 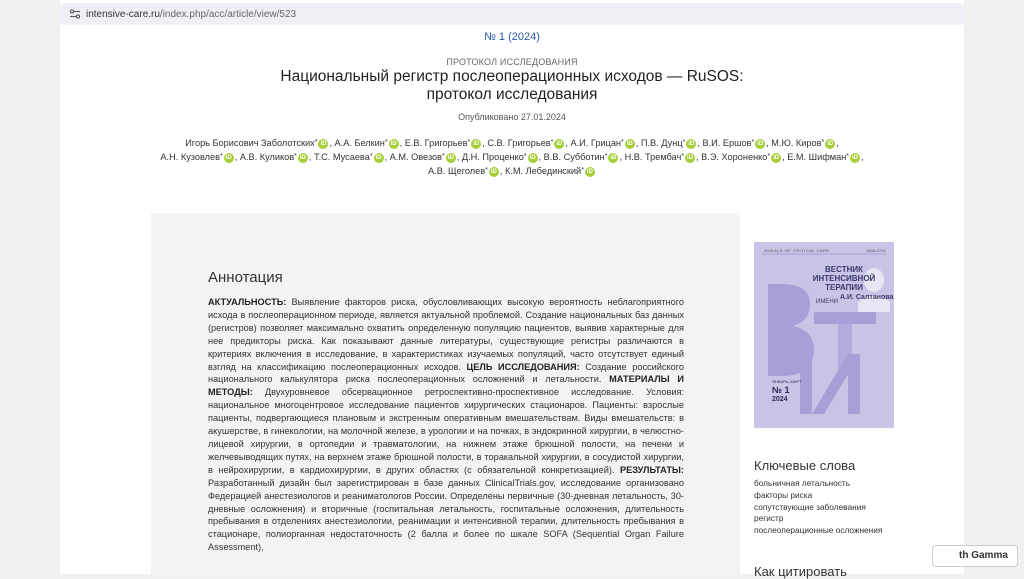 I want to click on issue-link: № 1 (2024), so click(x=512, y=37).